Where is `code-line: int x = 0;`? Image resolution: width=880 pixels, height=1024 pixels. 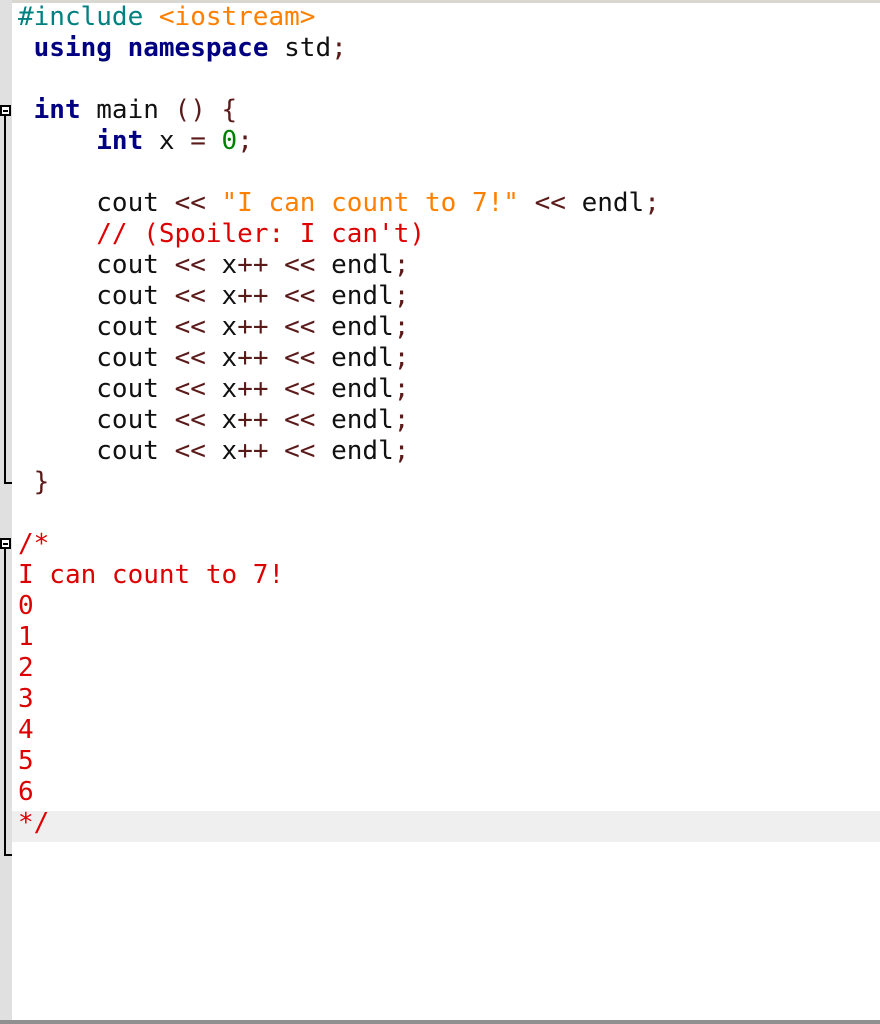 code-line: int x = 0; is located at coordinates (339, 141).